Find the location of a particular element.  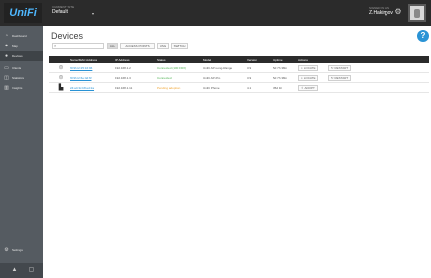

device-model: UniFi AP-Long-Range is located at coordinates (218, 68).